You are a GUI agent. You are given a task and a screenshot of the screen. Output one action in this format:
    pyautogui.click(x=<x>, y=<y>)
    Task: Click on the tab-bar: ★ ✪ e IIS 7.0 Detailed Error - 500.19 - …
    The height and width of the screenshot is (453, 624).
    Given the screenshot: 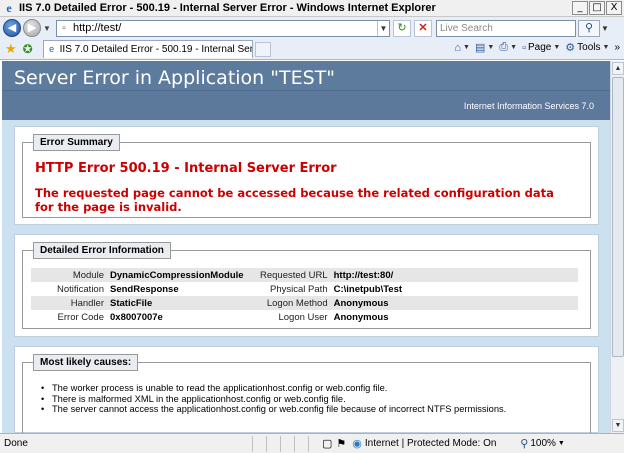 What is the action you would take?
    pyautogui.click(x=312, y=49)
    